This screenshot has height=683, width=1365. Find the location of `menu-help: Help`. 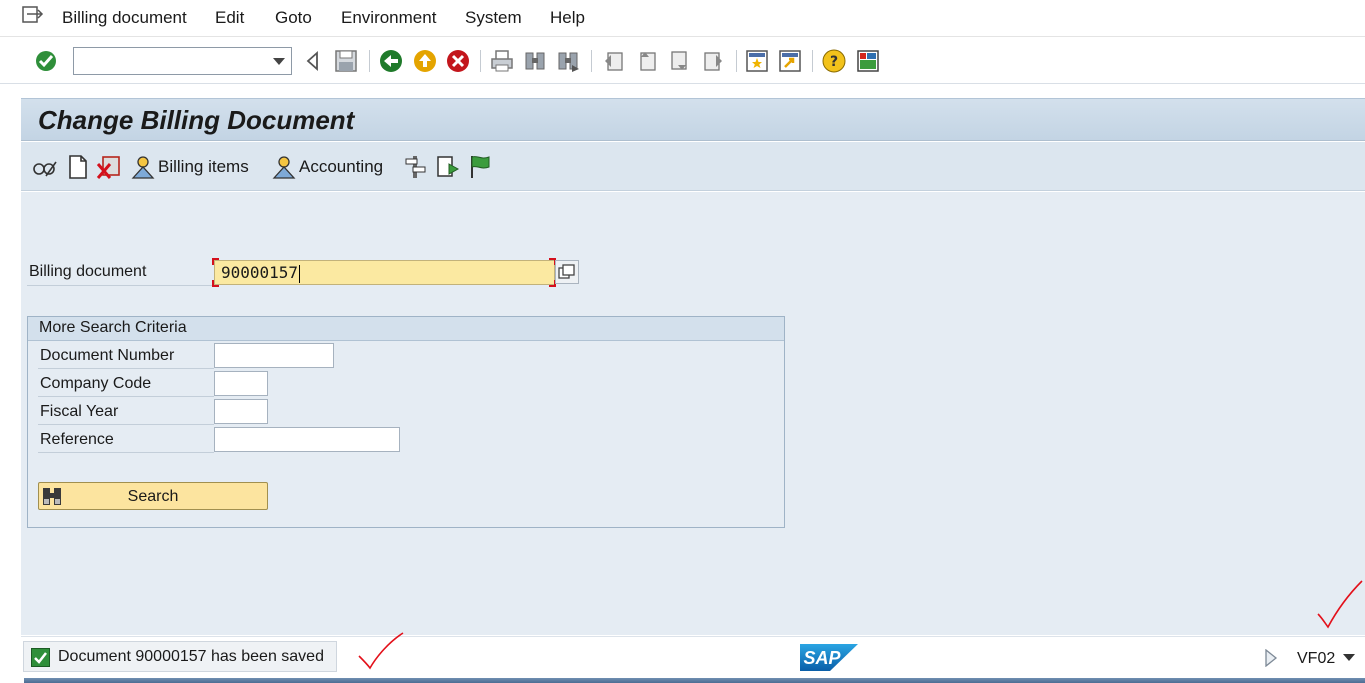

menu-help: Help is located at coordinates (567, 18).